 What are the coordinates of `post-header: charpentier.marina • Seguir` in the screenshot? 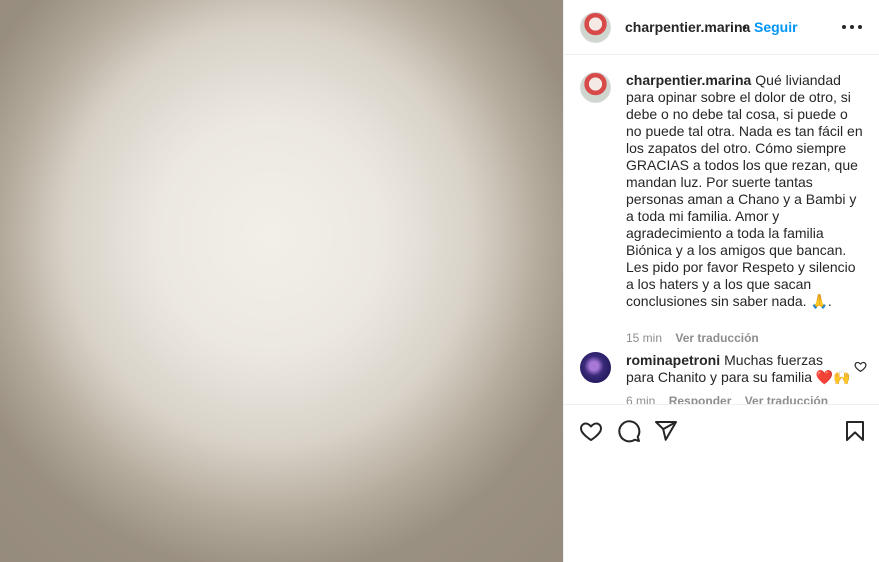 It's located at (721, 27).